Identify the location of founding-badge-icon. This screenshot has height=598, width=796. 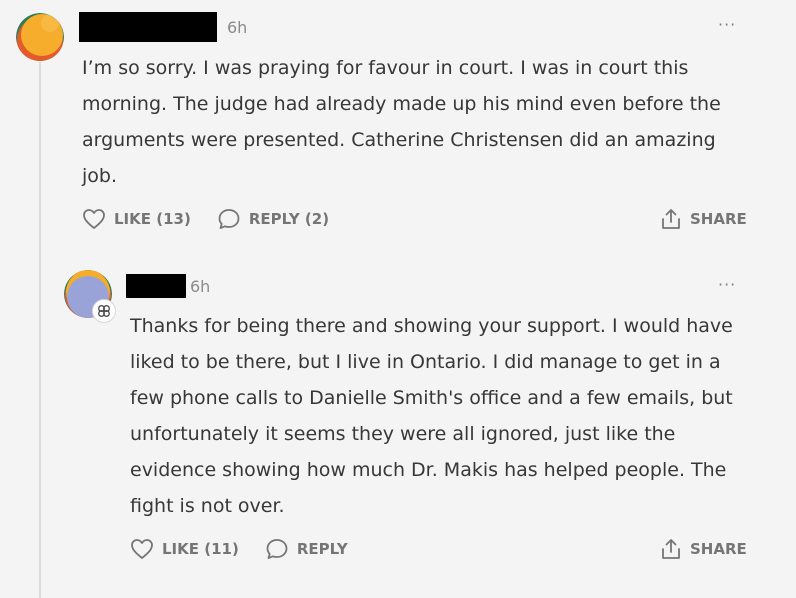
(104, 311).